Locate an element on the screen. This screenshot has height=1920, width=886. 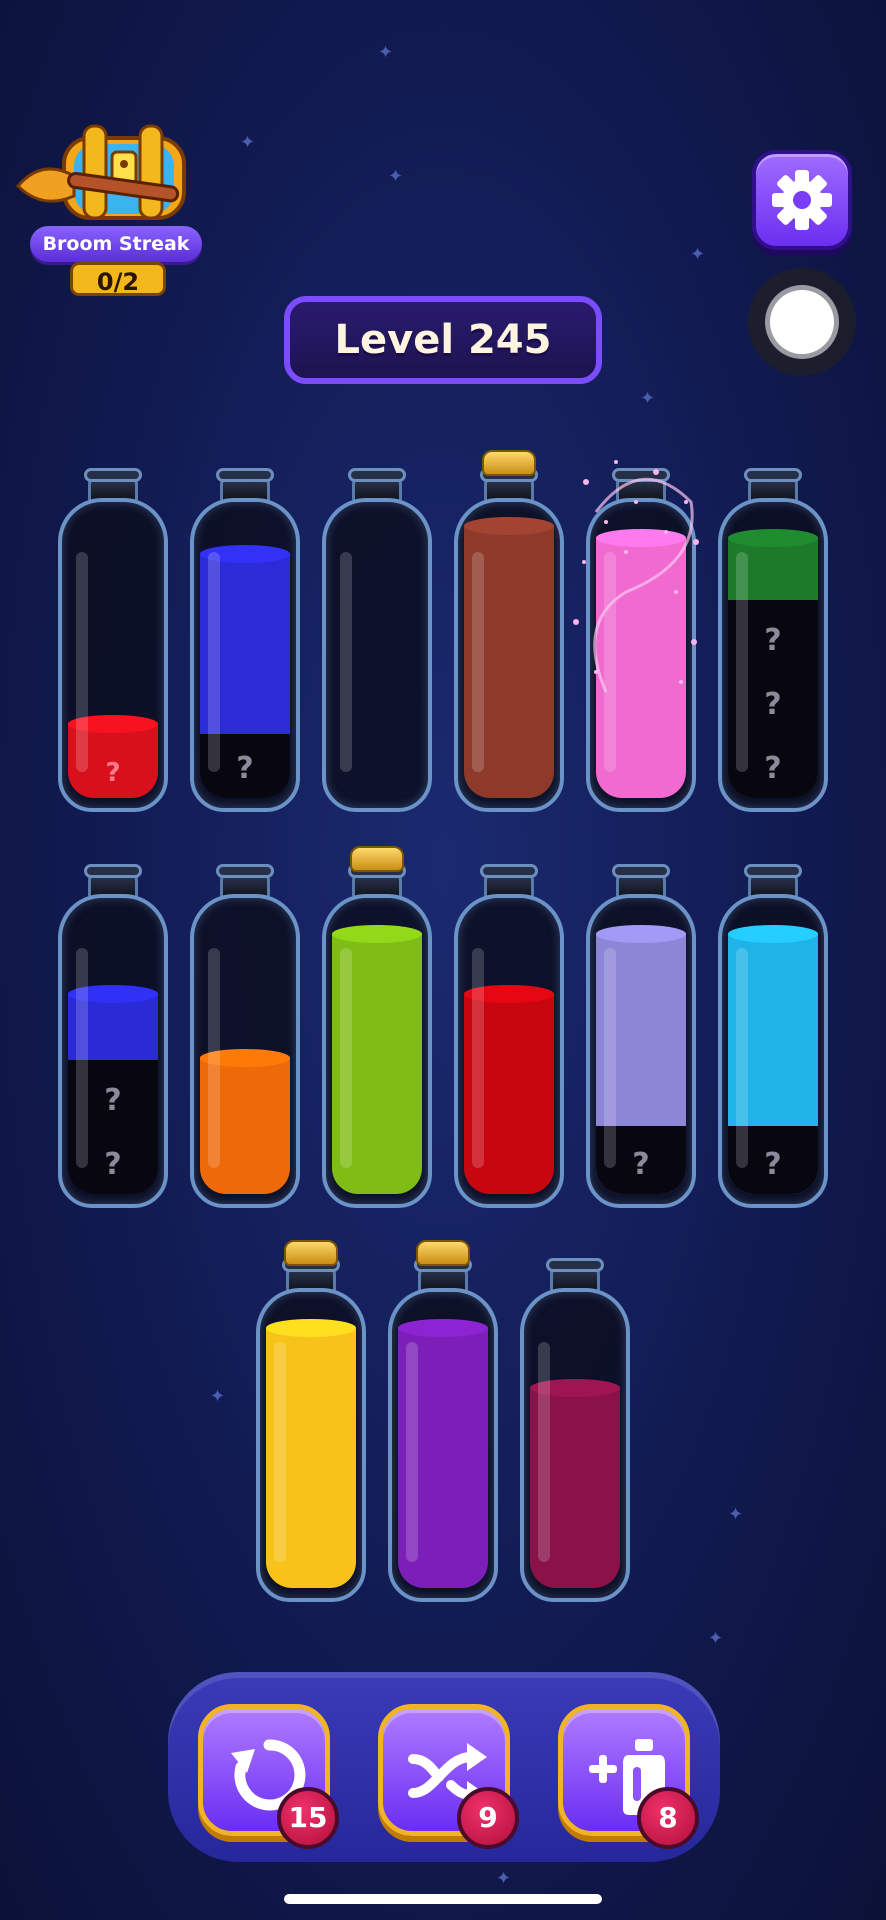
bottle-glass: ? ? ? is located at coordinates (773, 655).